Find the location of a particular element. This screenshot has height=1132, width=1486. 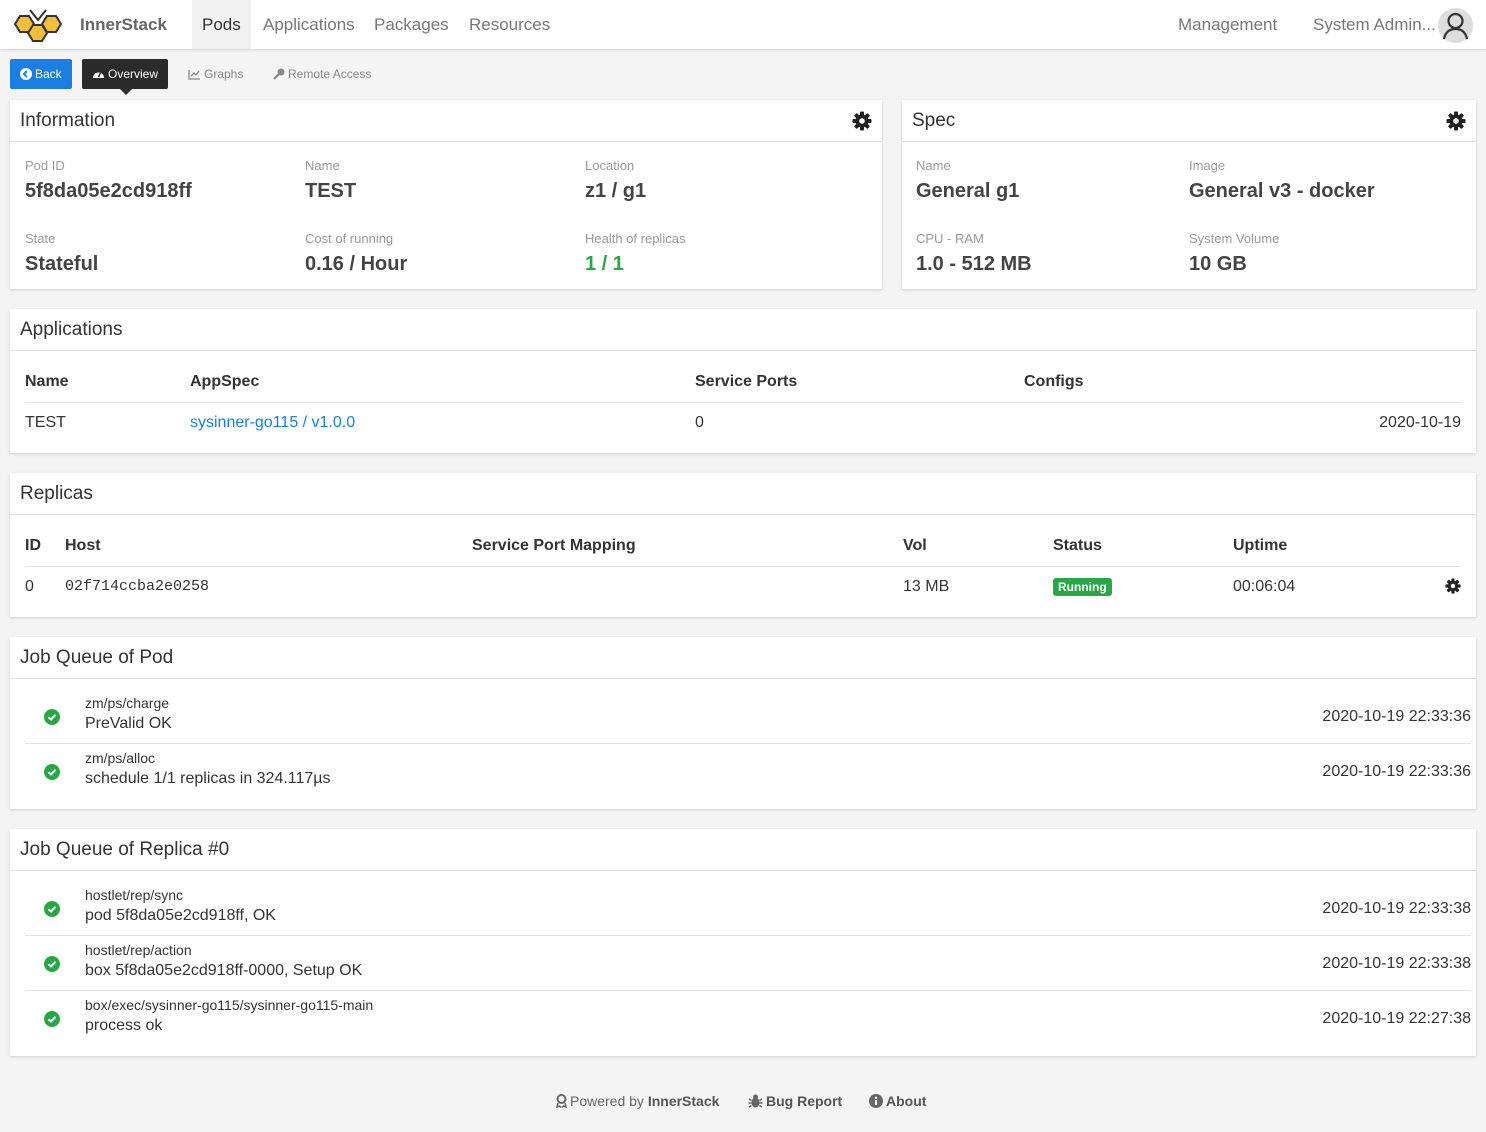

nav-resources: Resources is located at coordinates (509, 24).